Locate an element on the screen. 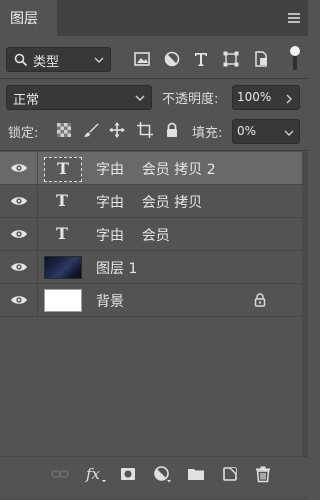 The width and height of the screenshot is (320, 500). image-filter-icon is located at coordinates (142, 59).